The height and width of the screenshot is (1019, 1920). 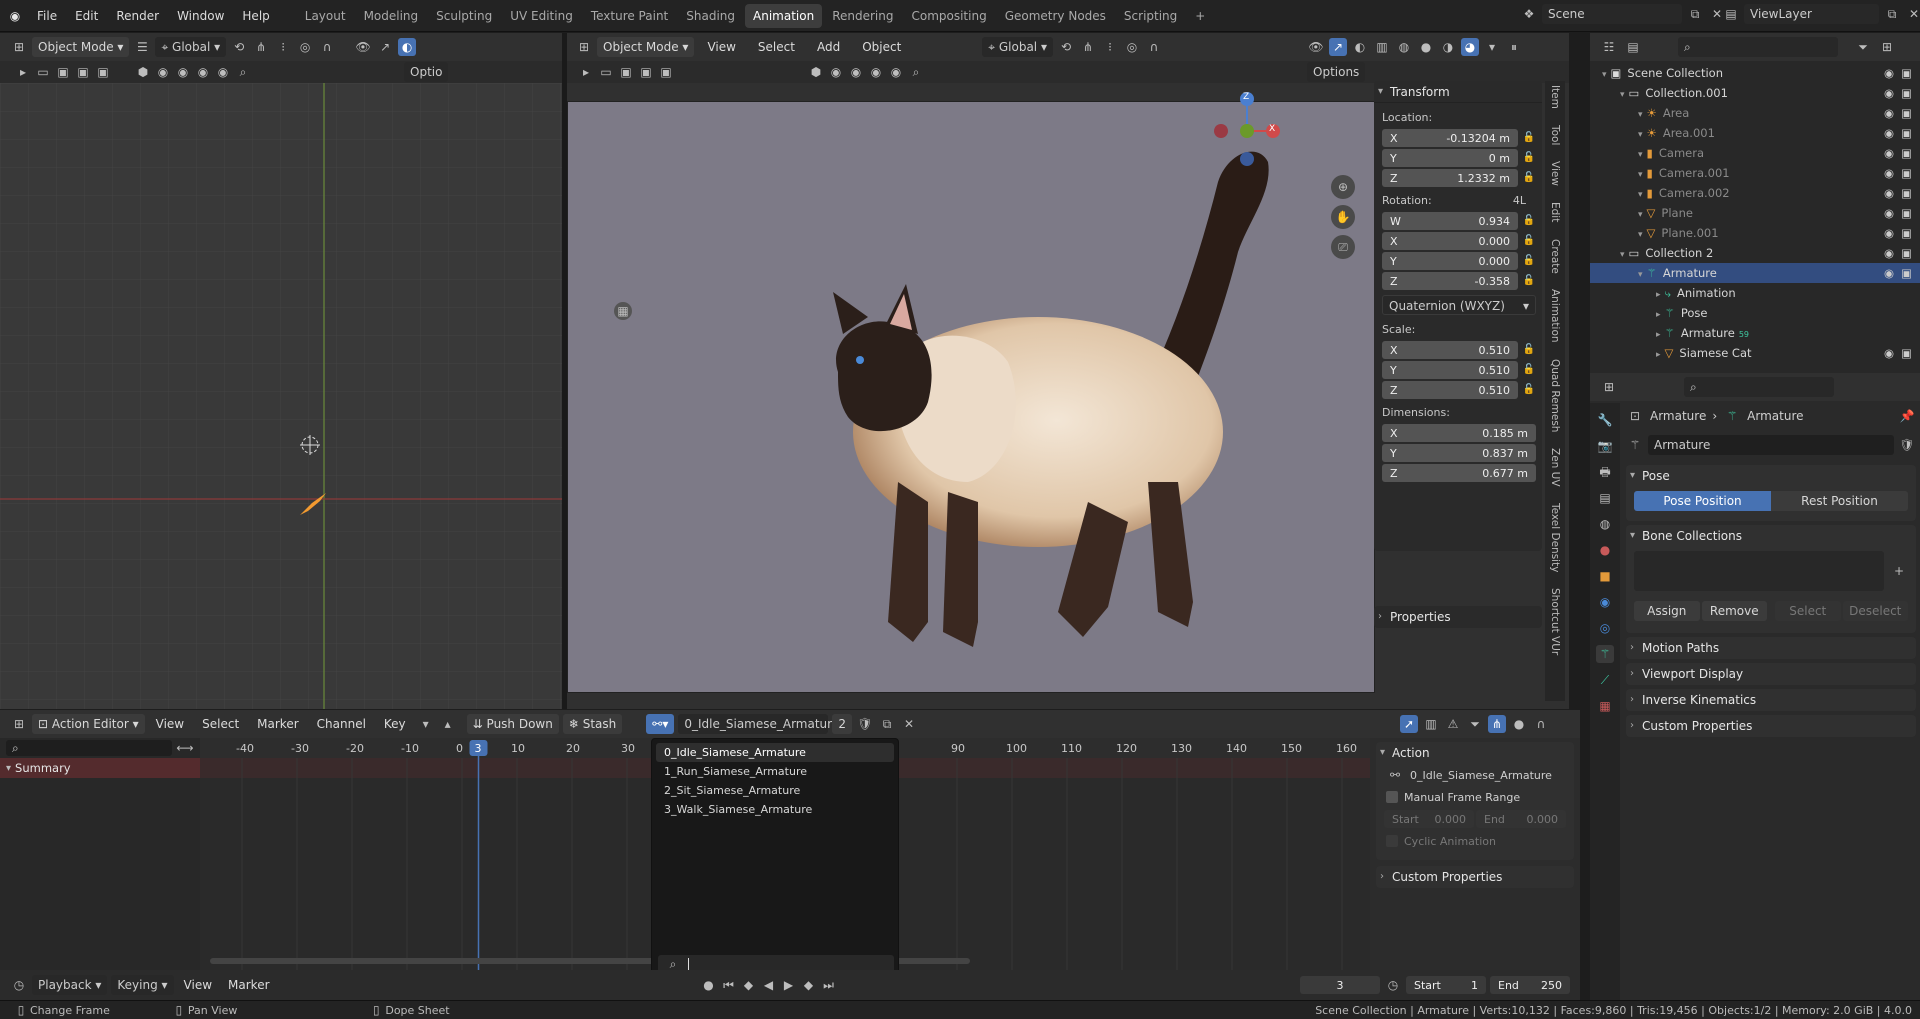 I want to click on outliner-item: ▸ ▽ Siamese Cat ◉ ▣, so click(x=1755, y=353).